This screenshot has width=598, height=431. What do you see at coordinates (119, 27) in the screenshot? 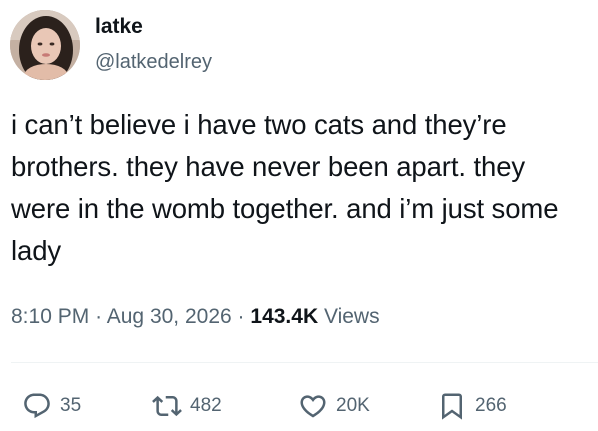
I see `author-display-name: latke` at bounding box center [119, 27].